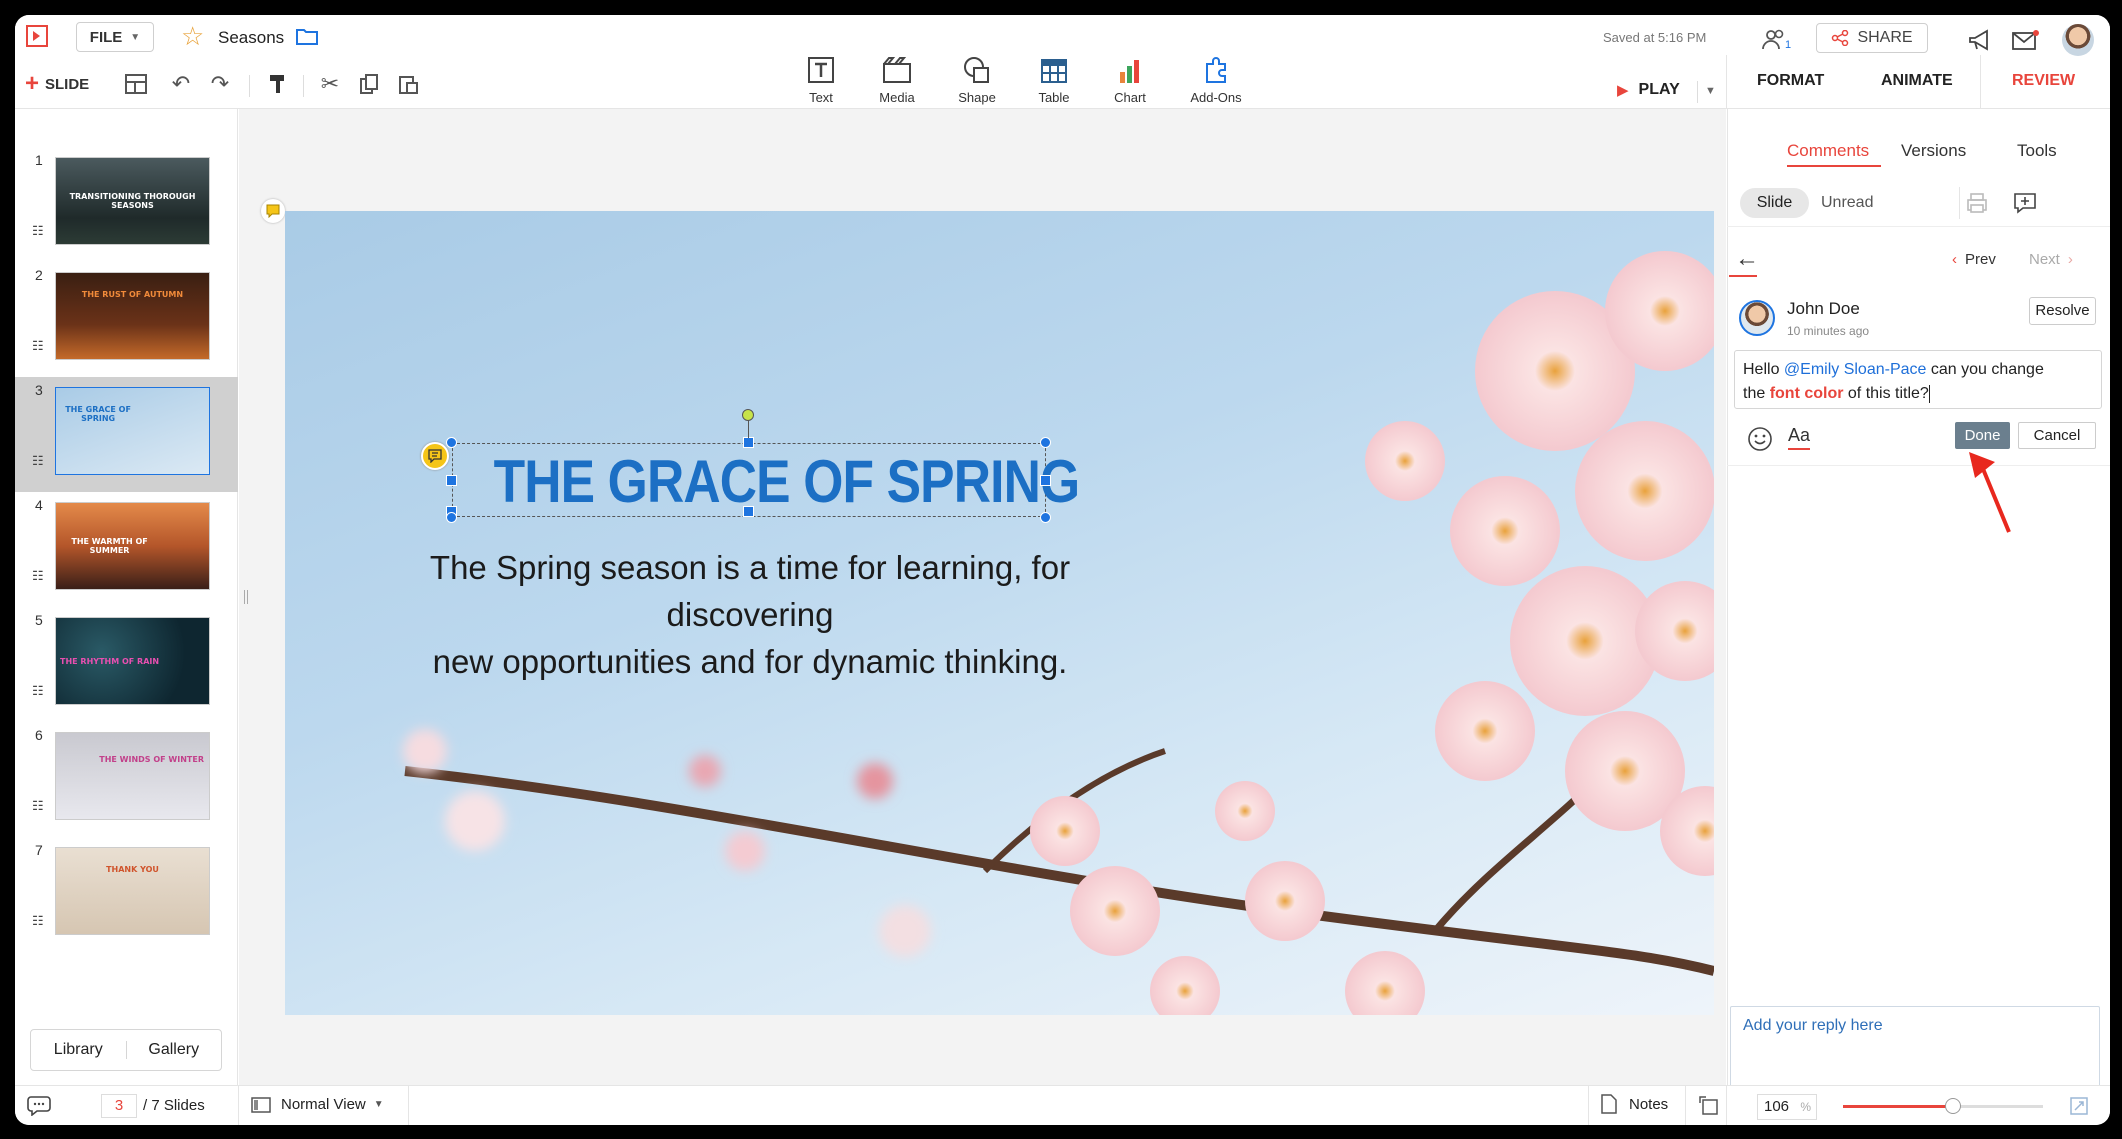 Image resolution: width=2122 pixels, height=1139 pixels. I want to click on library-button: Library, so click(79, 1050).